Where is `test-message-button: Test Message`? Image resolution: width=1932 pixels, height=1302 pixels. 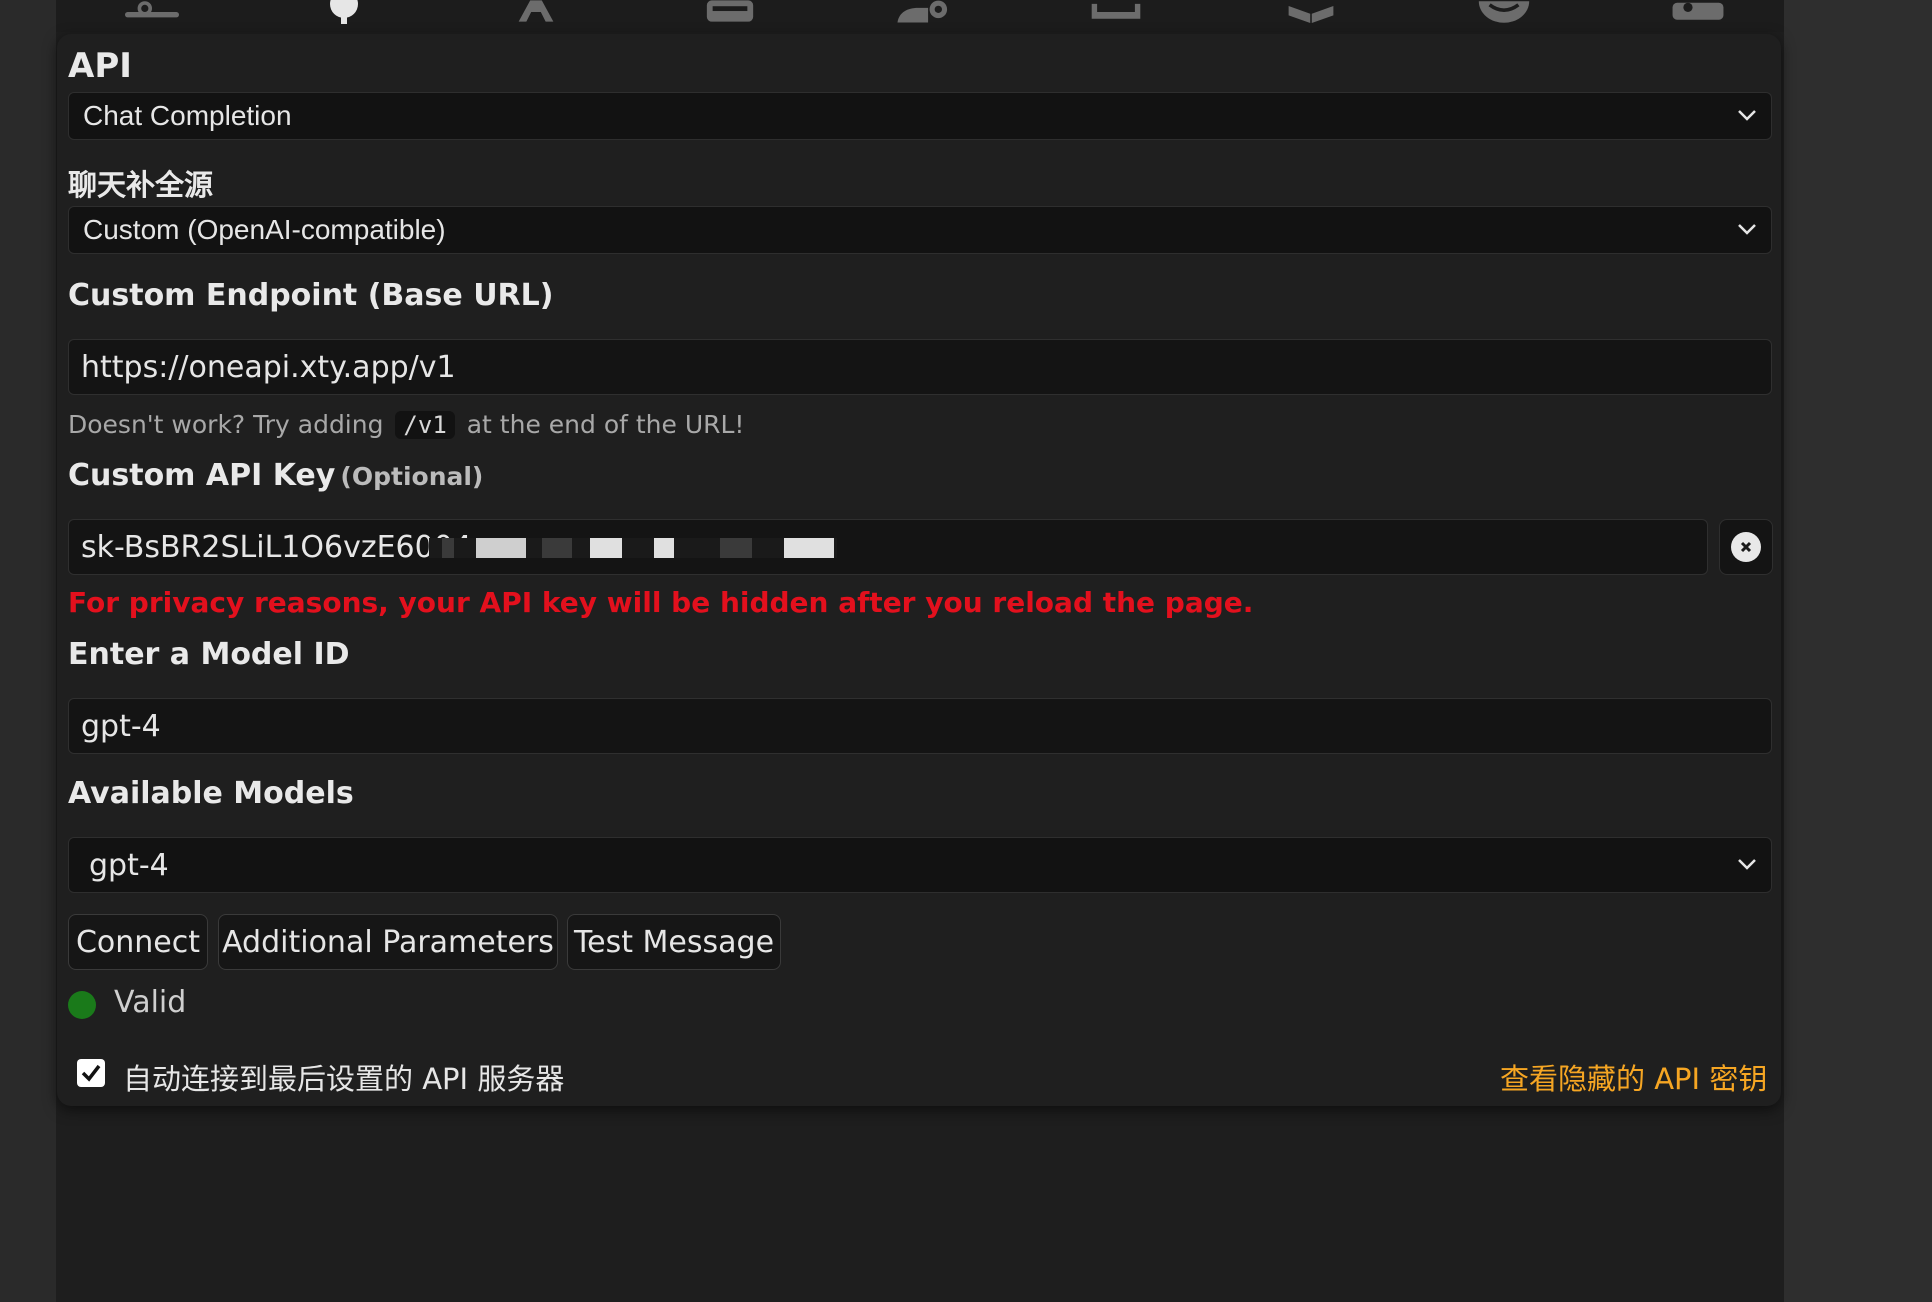 test-message-button: Test Message is located at coordinates (674, 942).